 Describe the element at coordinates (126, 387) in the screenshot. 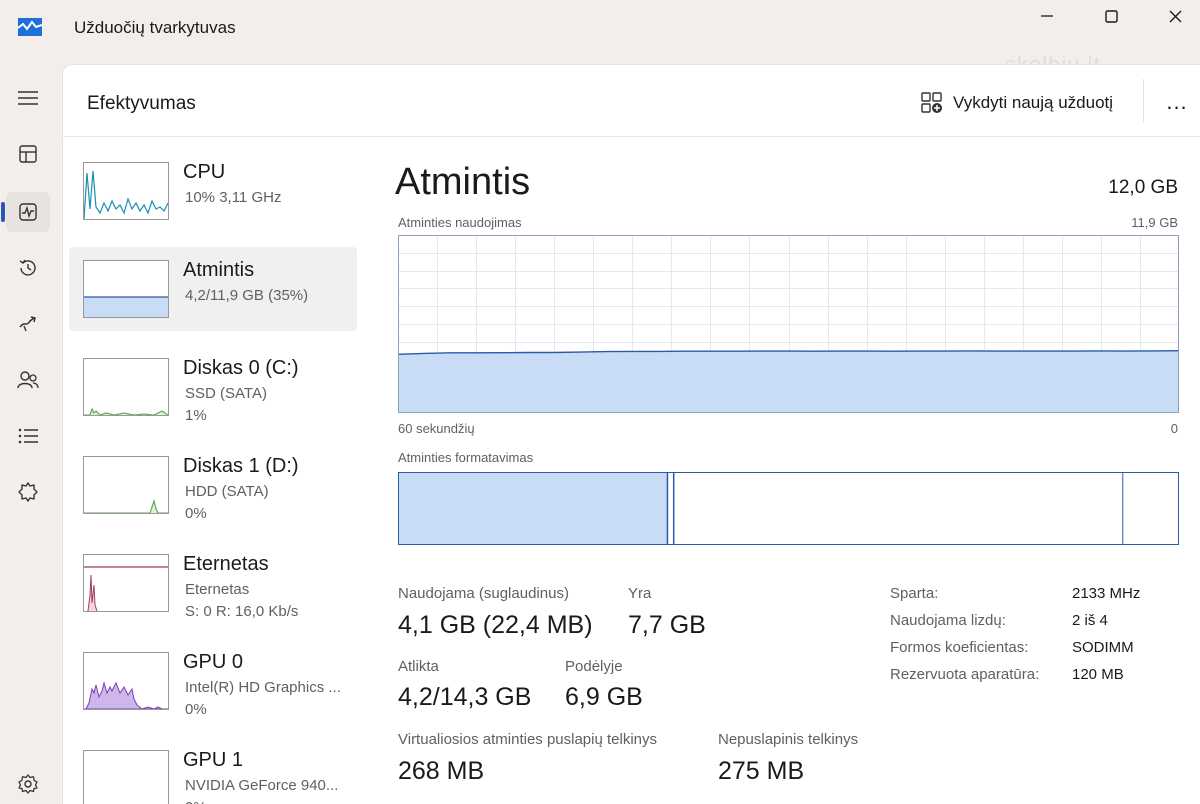

I see `disk-0-thumbnail-graph` at that location.